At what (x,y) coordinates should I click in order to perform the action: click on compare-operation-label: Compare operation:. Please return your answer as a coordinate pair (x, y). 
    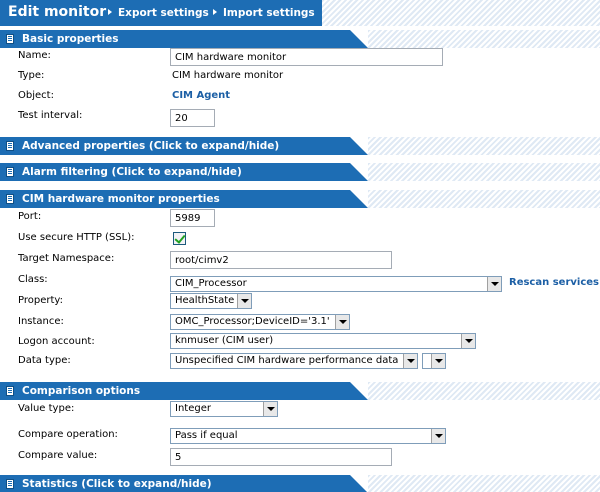
    Looking at the image, I should click on (68, 434).